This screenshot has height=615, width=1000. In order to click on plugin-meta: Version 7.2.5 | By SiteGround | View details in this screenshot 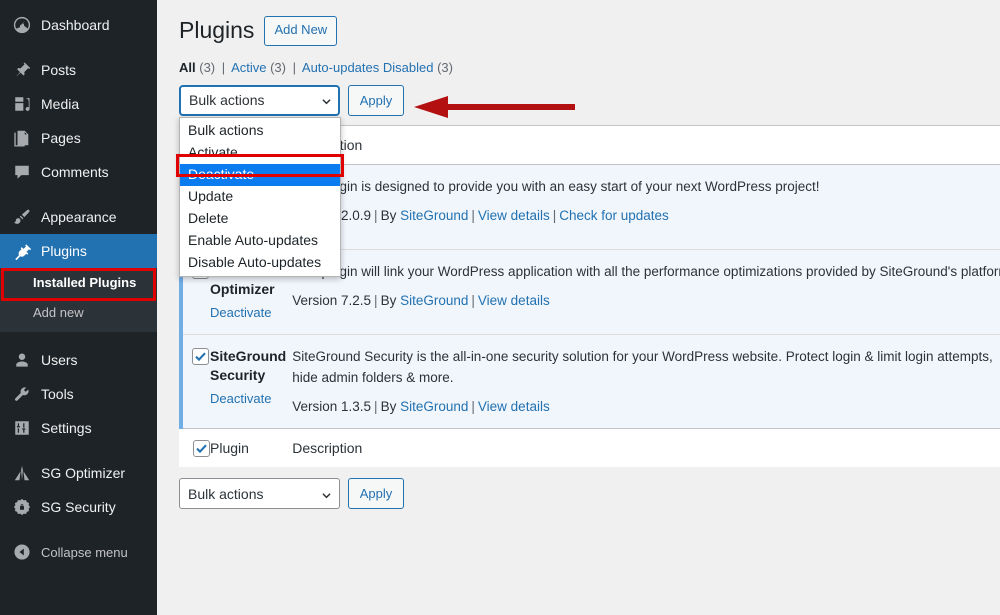, I will do `click(421, 300)`.